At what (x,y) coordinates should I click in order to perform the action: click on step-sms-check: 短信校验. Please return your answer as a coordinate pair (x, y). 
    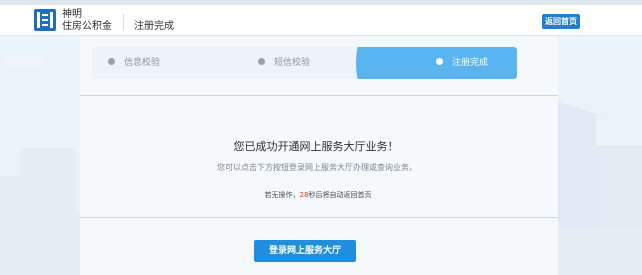
    Looking at the image, I should click on (284, 63).